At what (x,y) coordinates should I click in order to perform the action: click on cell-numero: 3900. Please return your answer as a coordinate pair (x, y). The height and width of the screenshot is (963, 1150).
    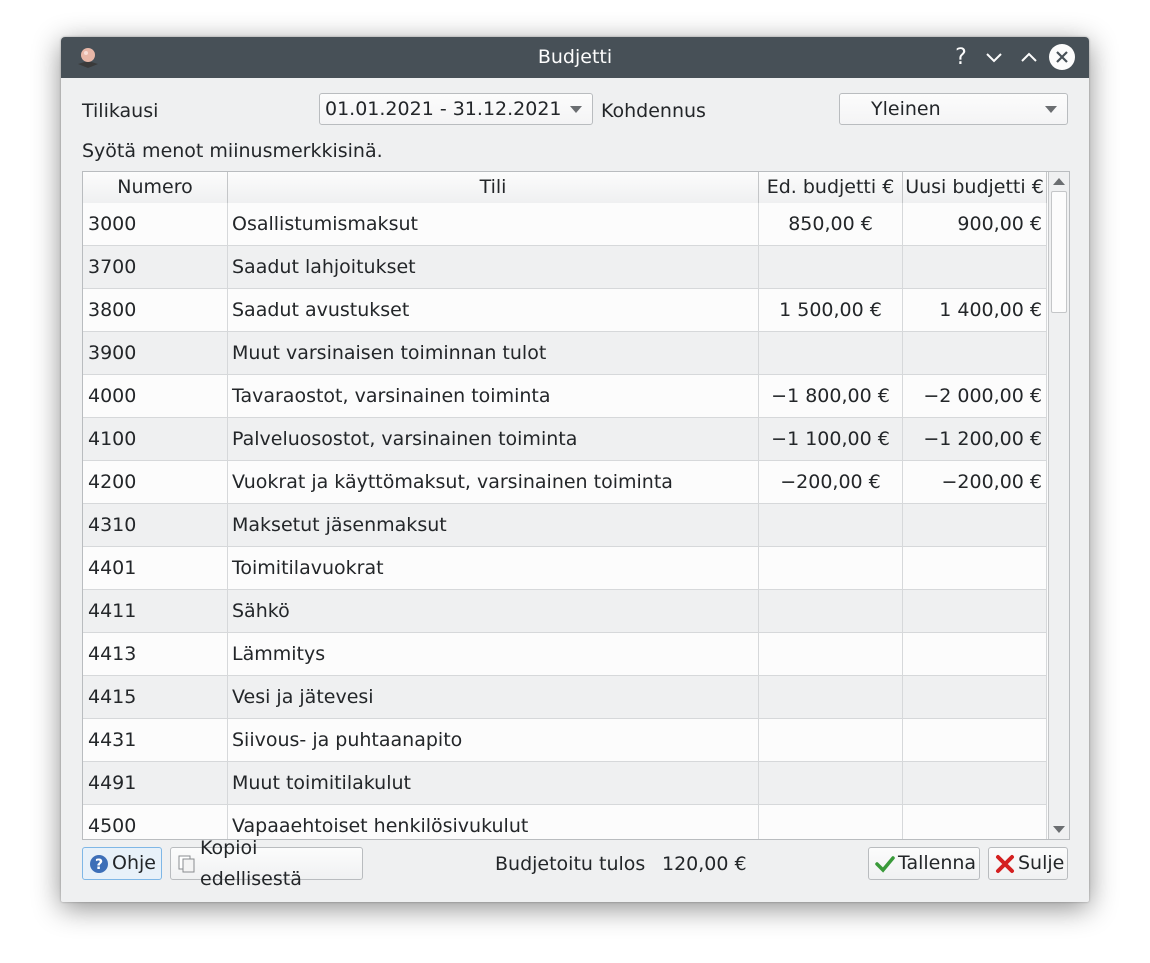
    Looking at the image, I should click on (155, 353).